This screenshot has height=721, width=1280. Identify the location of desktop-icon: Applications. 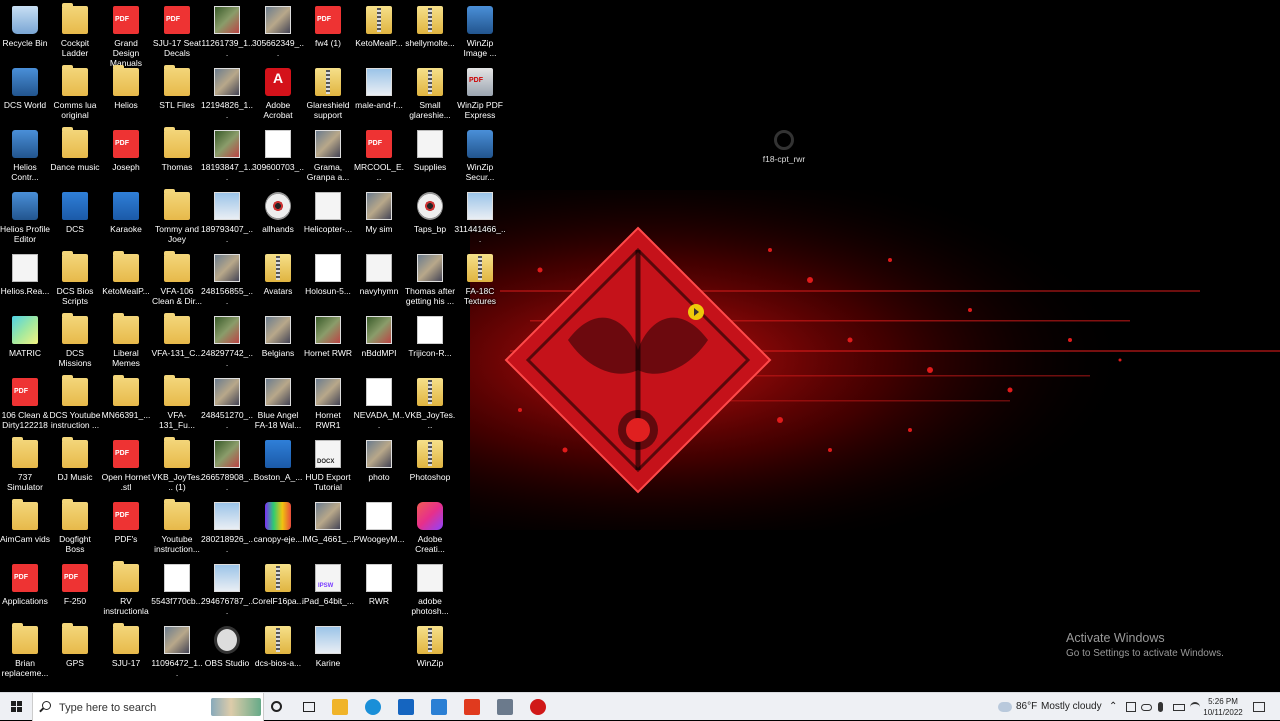
(25, 592).